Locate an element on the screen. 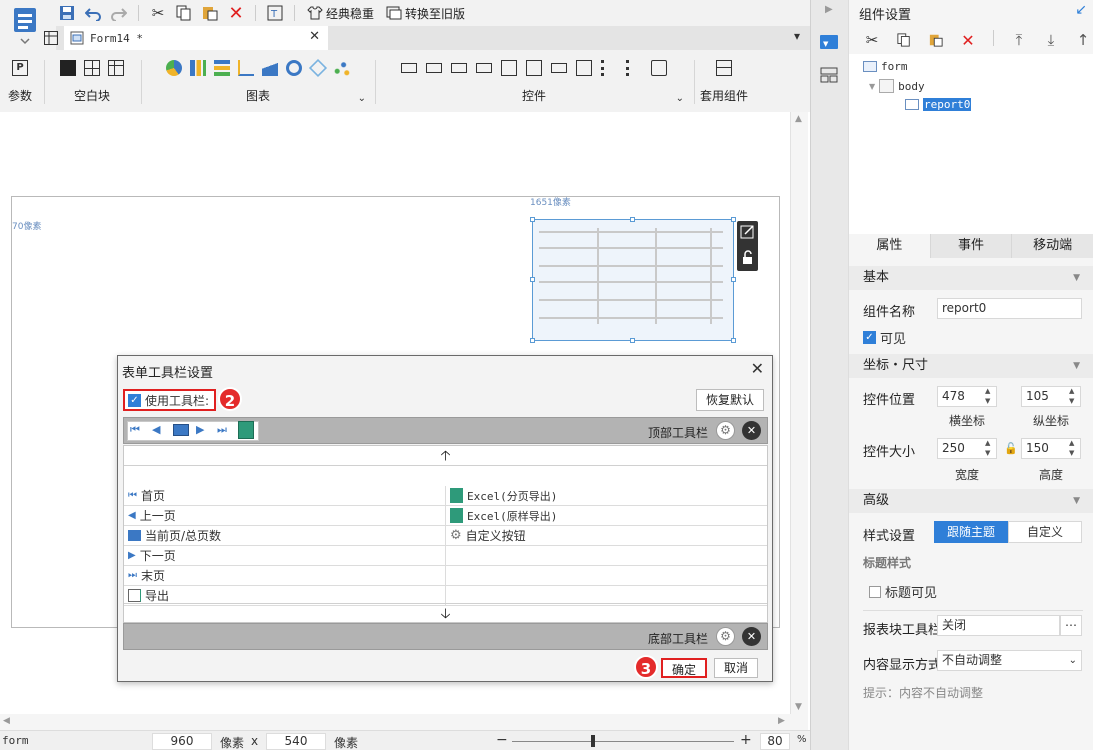  radar-chart-icon is located at coordinates (318, 68).